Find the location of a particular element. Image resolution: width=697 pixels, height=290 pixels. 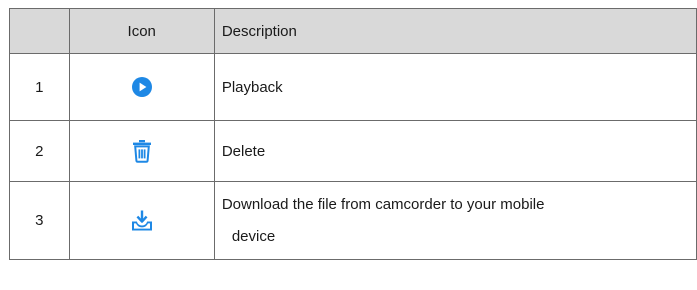

header-description-cell: Description is located at coordinates (455, 31).